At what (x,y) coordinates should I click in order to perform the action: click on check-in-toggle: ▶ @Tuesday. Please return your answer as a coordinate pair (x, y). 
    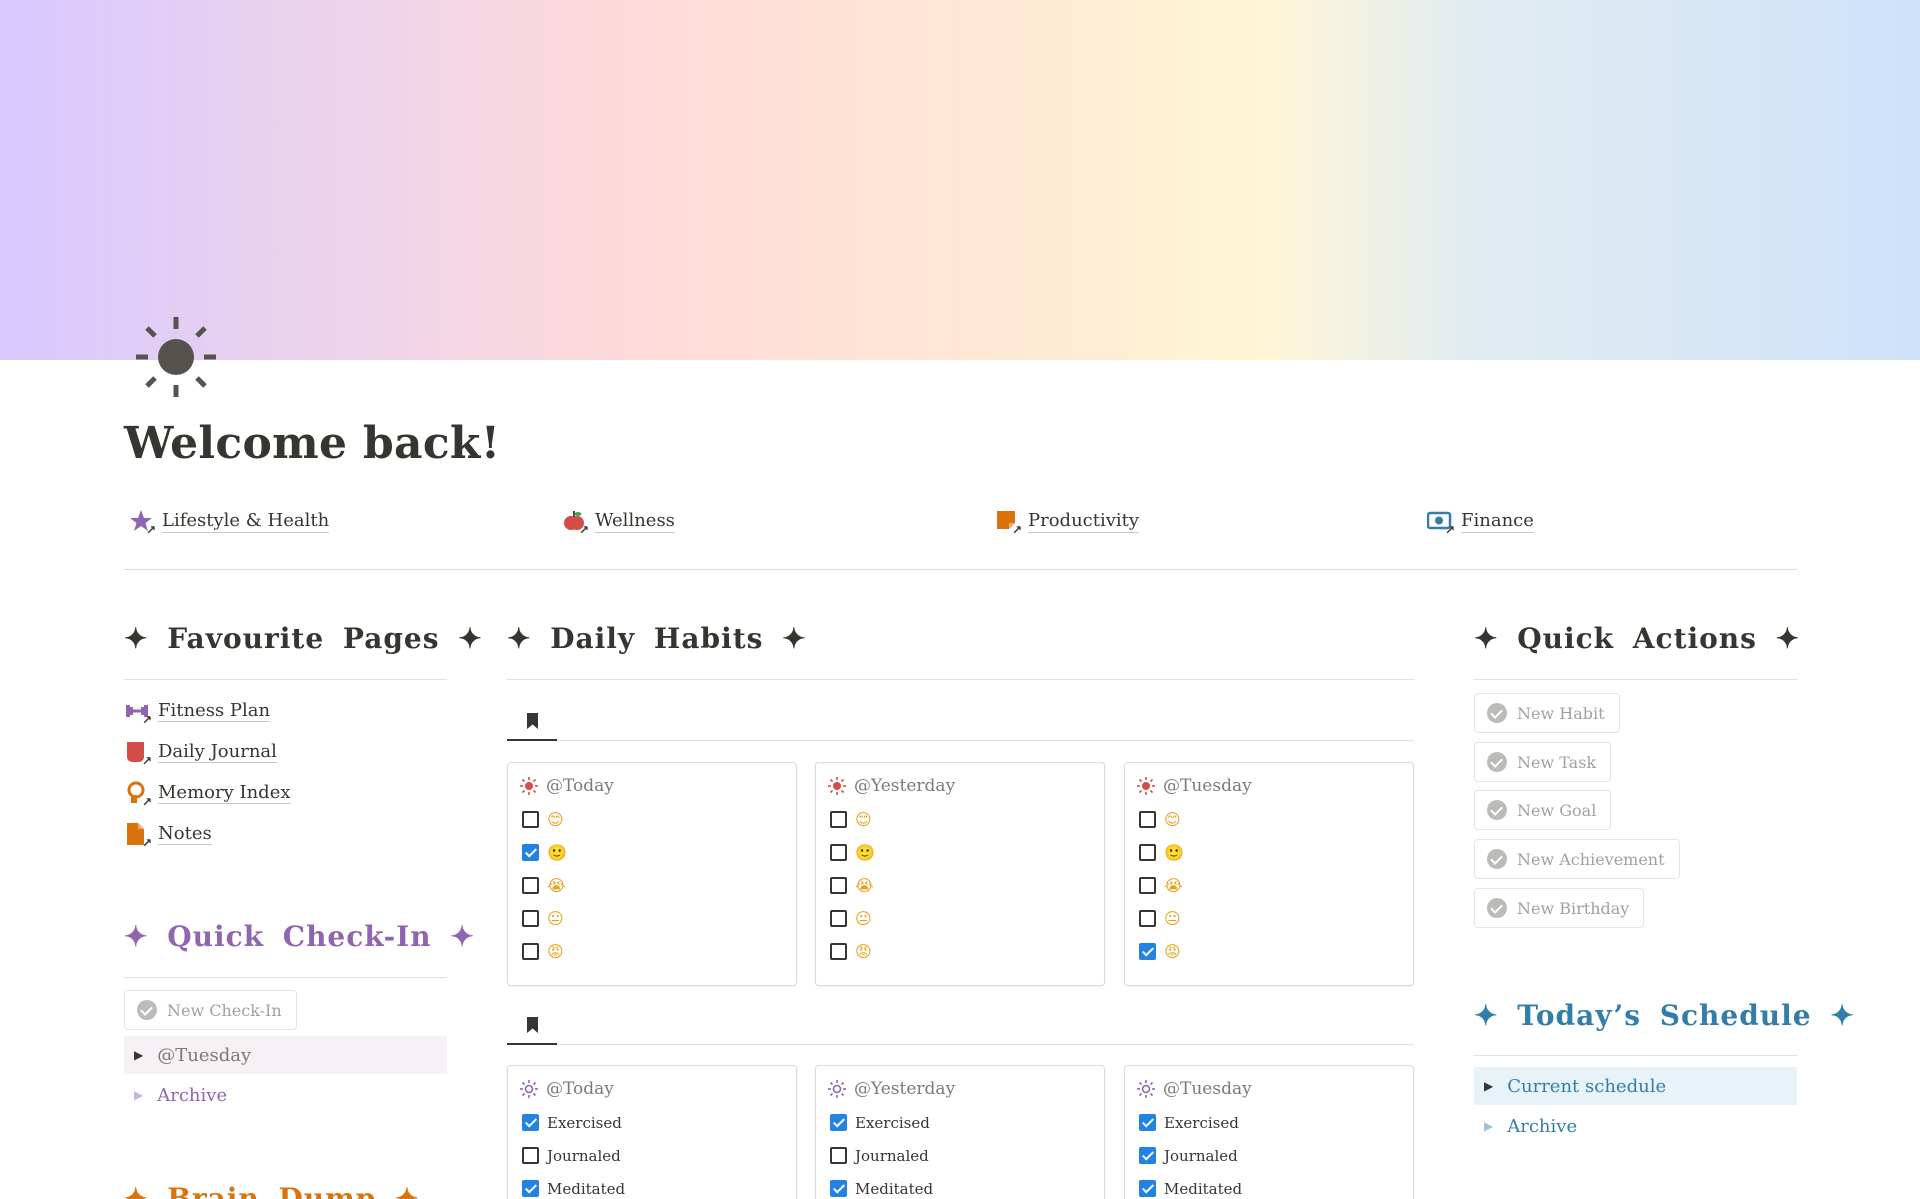
    Looking at the image, I should click on (285, 1055).